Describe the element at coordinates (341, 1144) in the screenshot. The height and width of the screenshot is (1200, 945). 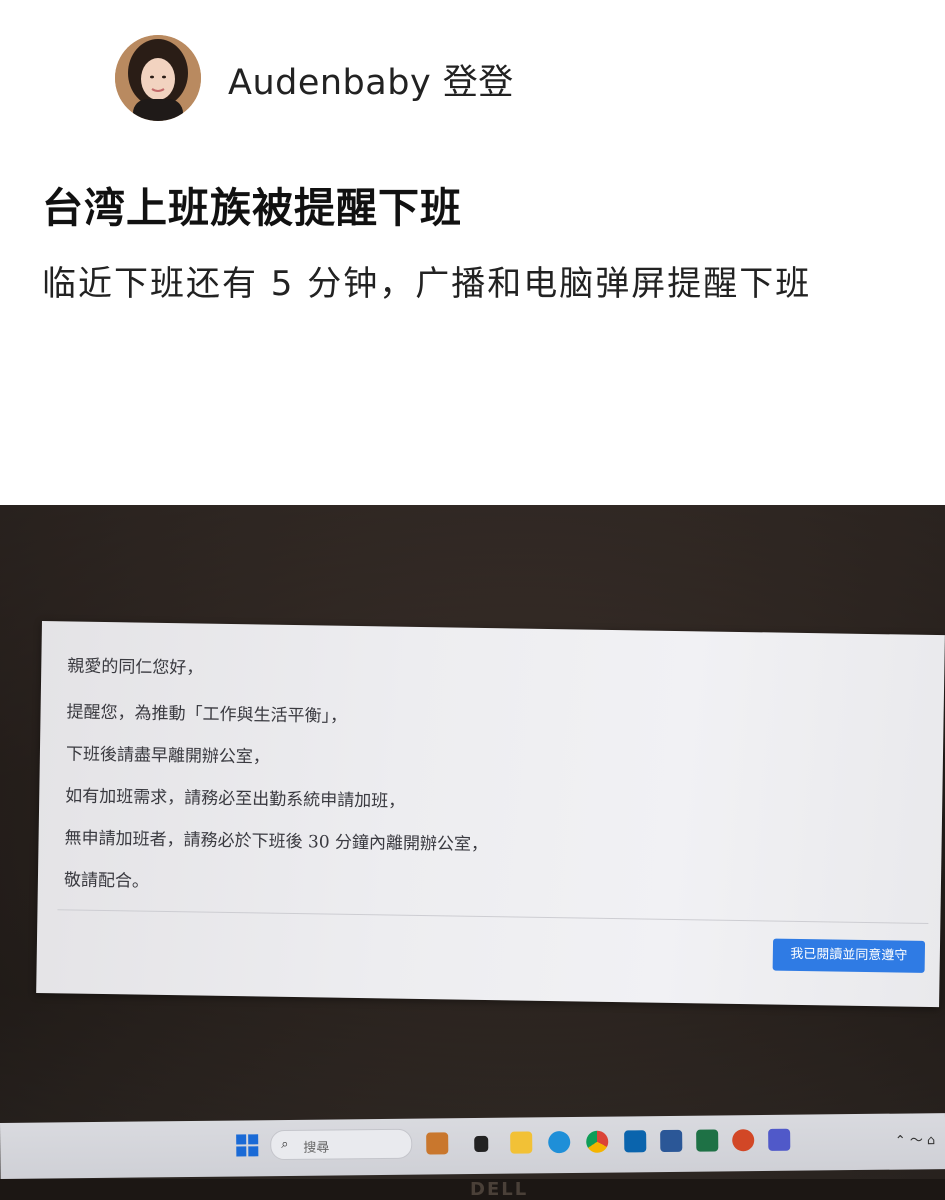
I see `search-input: ⌕ 搜尋` at that location.